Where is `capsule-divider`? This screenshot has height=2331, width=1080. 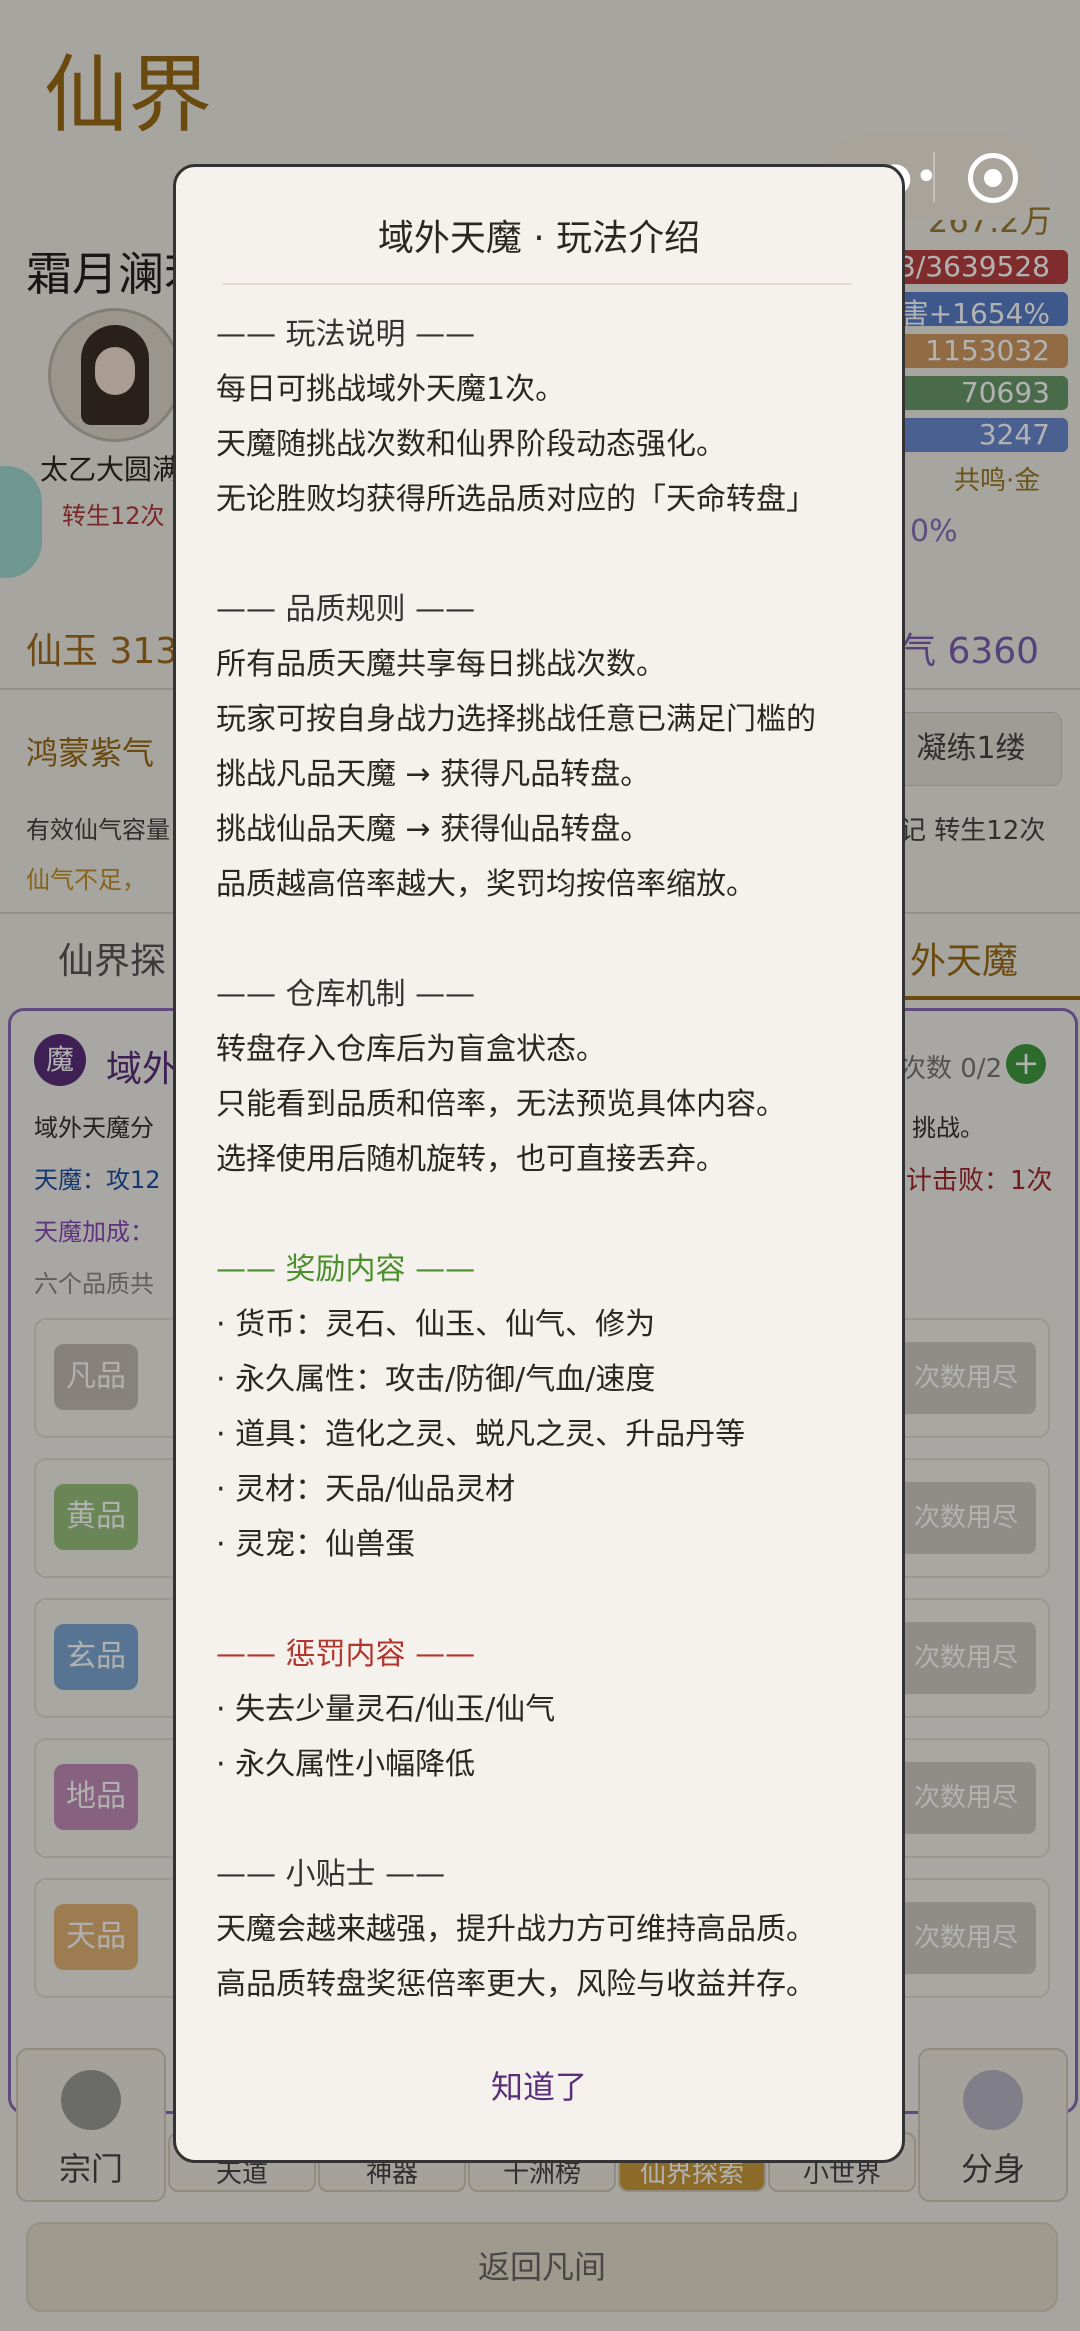 capsule-divider is located at coordinates (934, 177).